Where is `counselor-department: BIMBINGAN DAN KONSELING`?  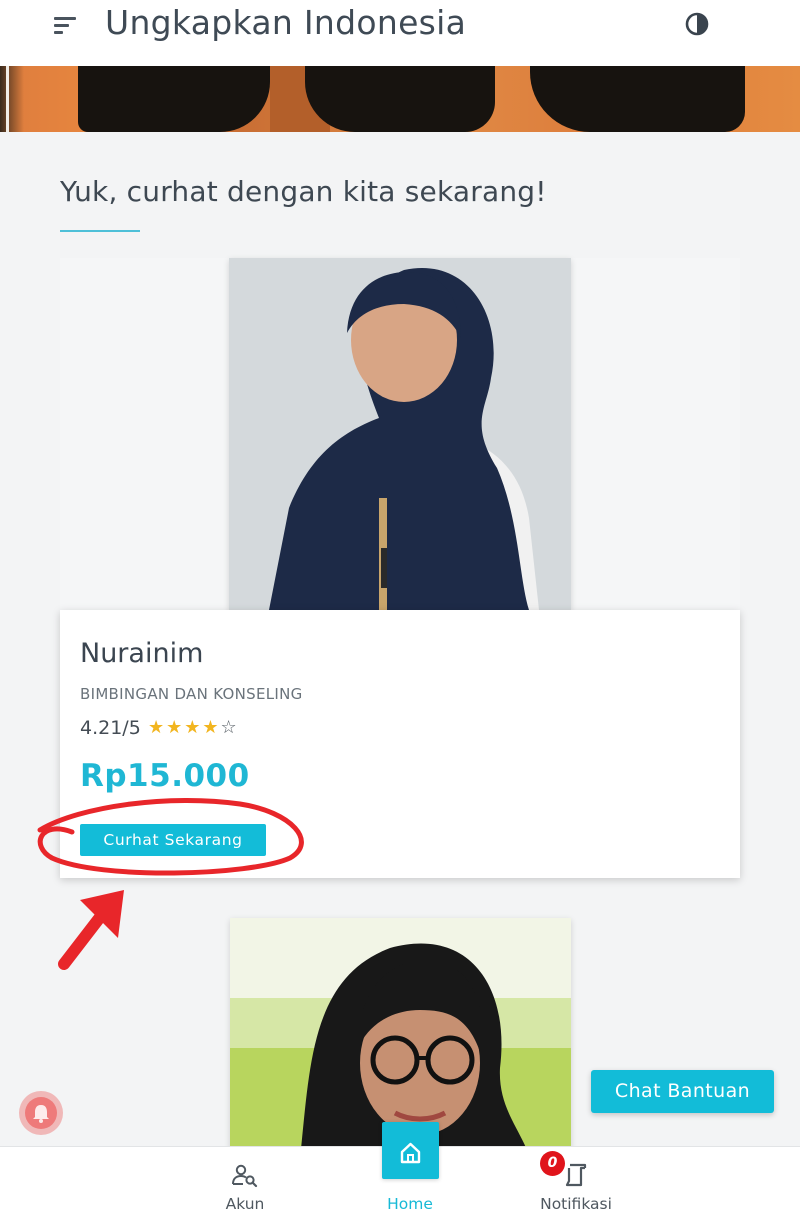
counselor-department: BIMBINGAN DAN KONSELING is located at coordinates (191, 694).